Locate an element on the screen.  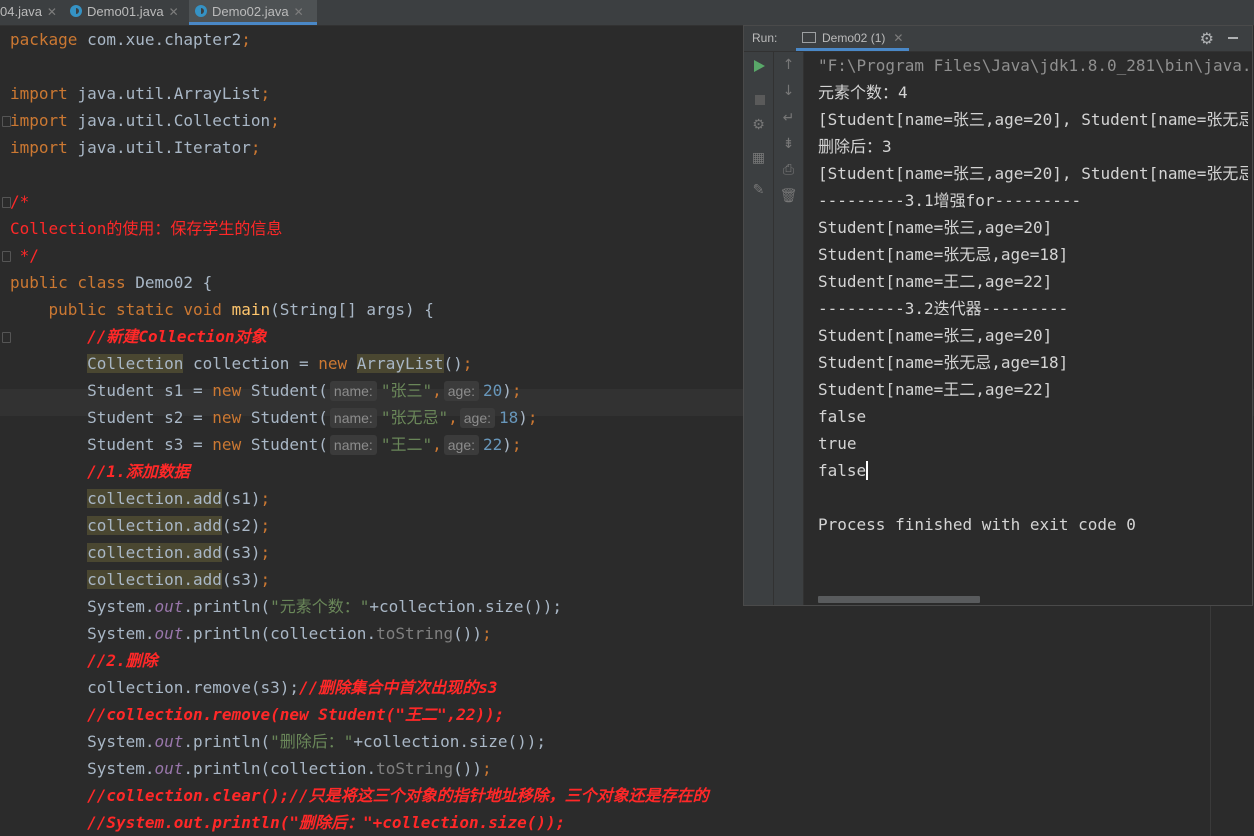
tab-label: Demo01.java is located at coordinates (125, 11).